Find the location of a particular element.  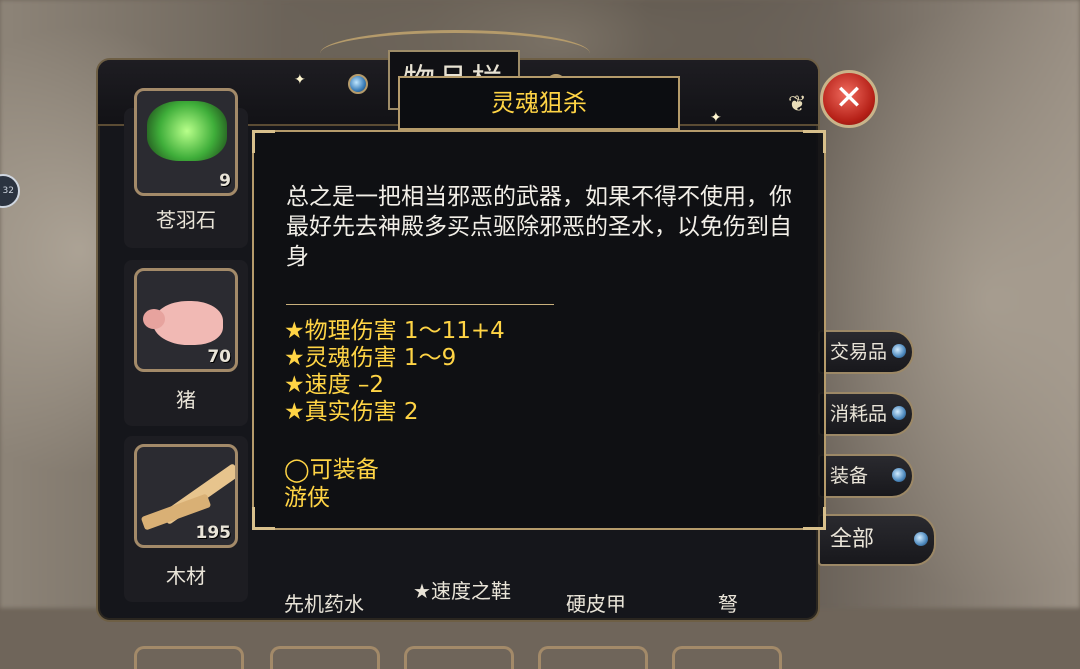

inventory-cell: 195 木材 is located at coordinates (186, 519).